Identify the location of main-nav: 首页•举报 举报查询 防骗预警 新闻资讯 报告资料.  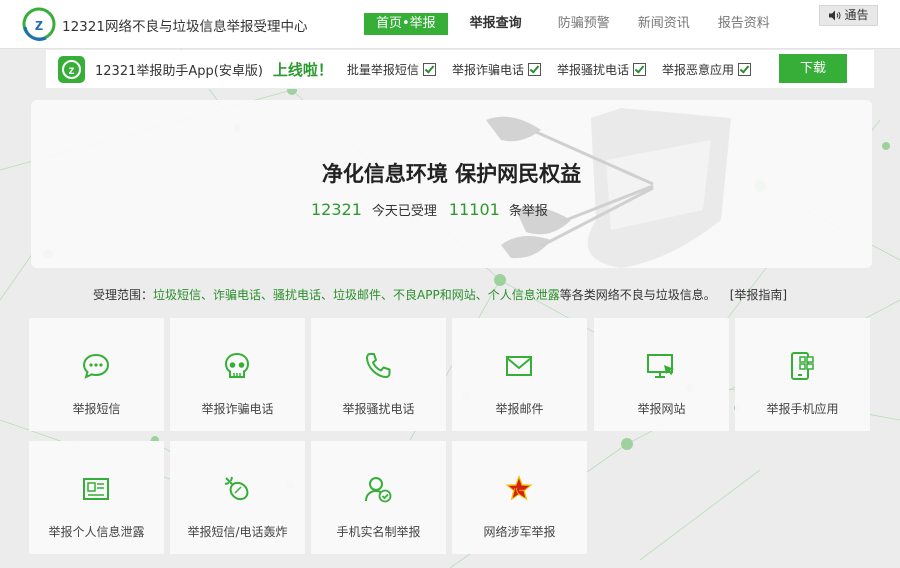
(581, 24).